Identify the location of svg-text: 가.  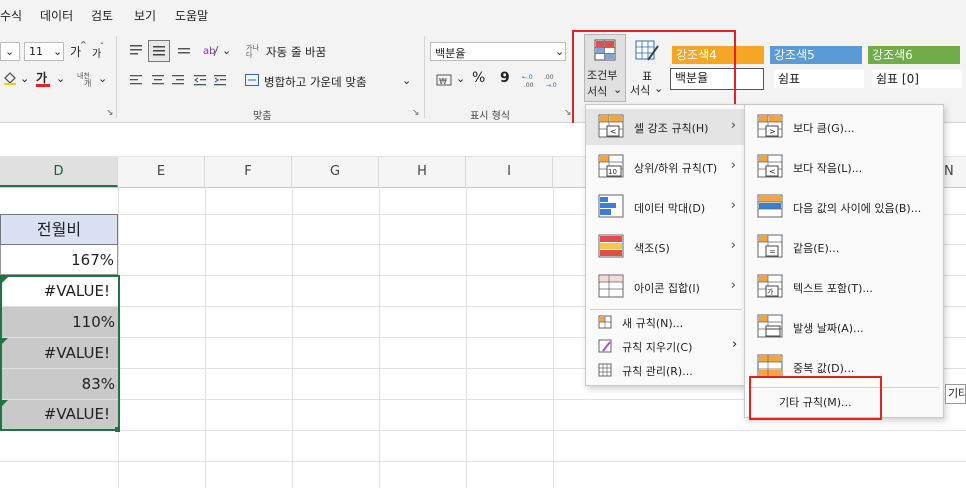
(770, 291).